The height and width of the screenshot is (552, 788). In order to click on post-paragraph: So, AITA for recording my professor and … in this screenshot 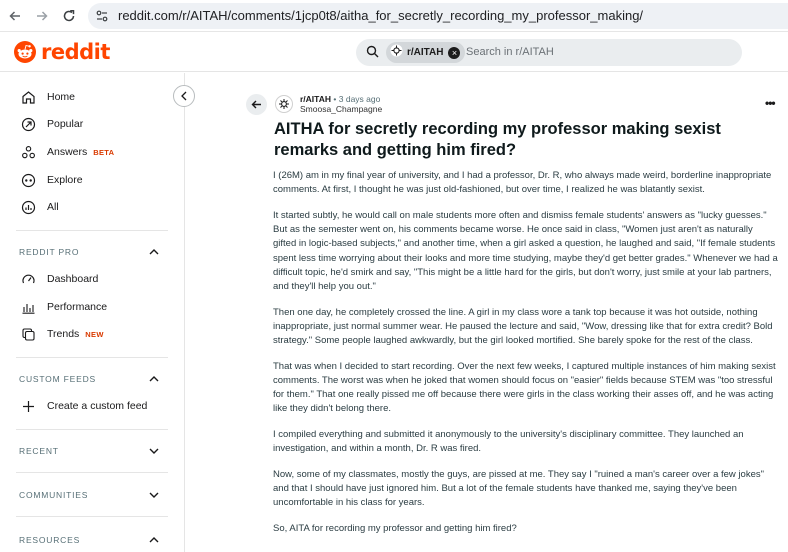, I will do `click(395, 529)`.